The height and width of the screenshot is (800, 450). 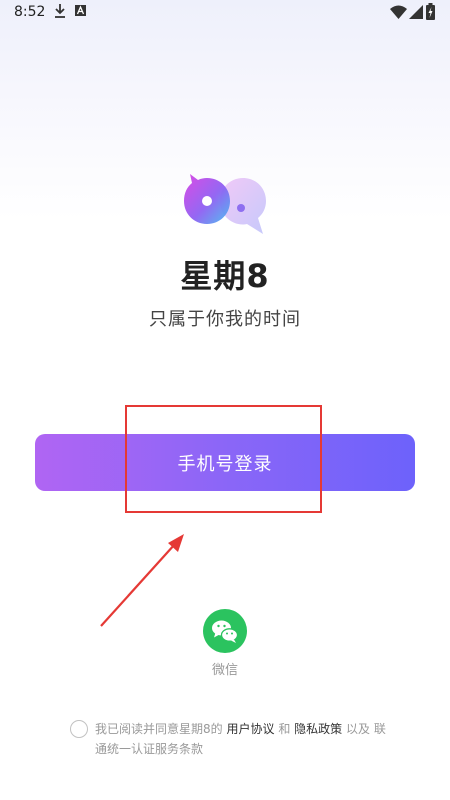 I want to click on status-bar: 8:52, so click(x=225, y=13).